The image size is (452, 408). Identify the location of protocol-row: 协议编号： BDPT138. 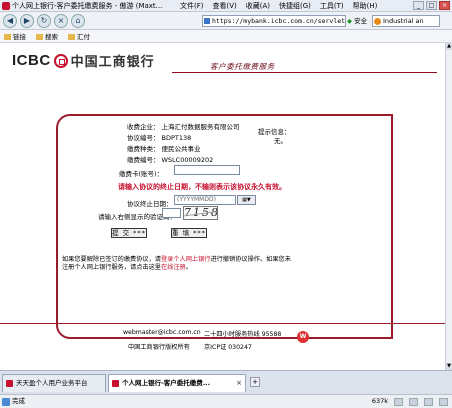
(159, 138).